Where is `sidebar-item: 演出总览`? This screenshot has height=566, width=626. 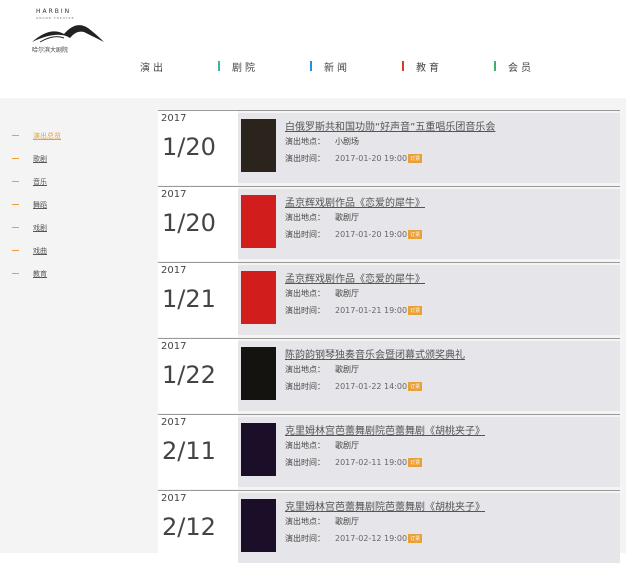 sidebar-item: 演出总览 is located at coordinates (72, 135).